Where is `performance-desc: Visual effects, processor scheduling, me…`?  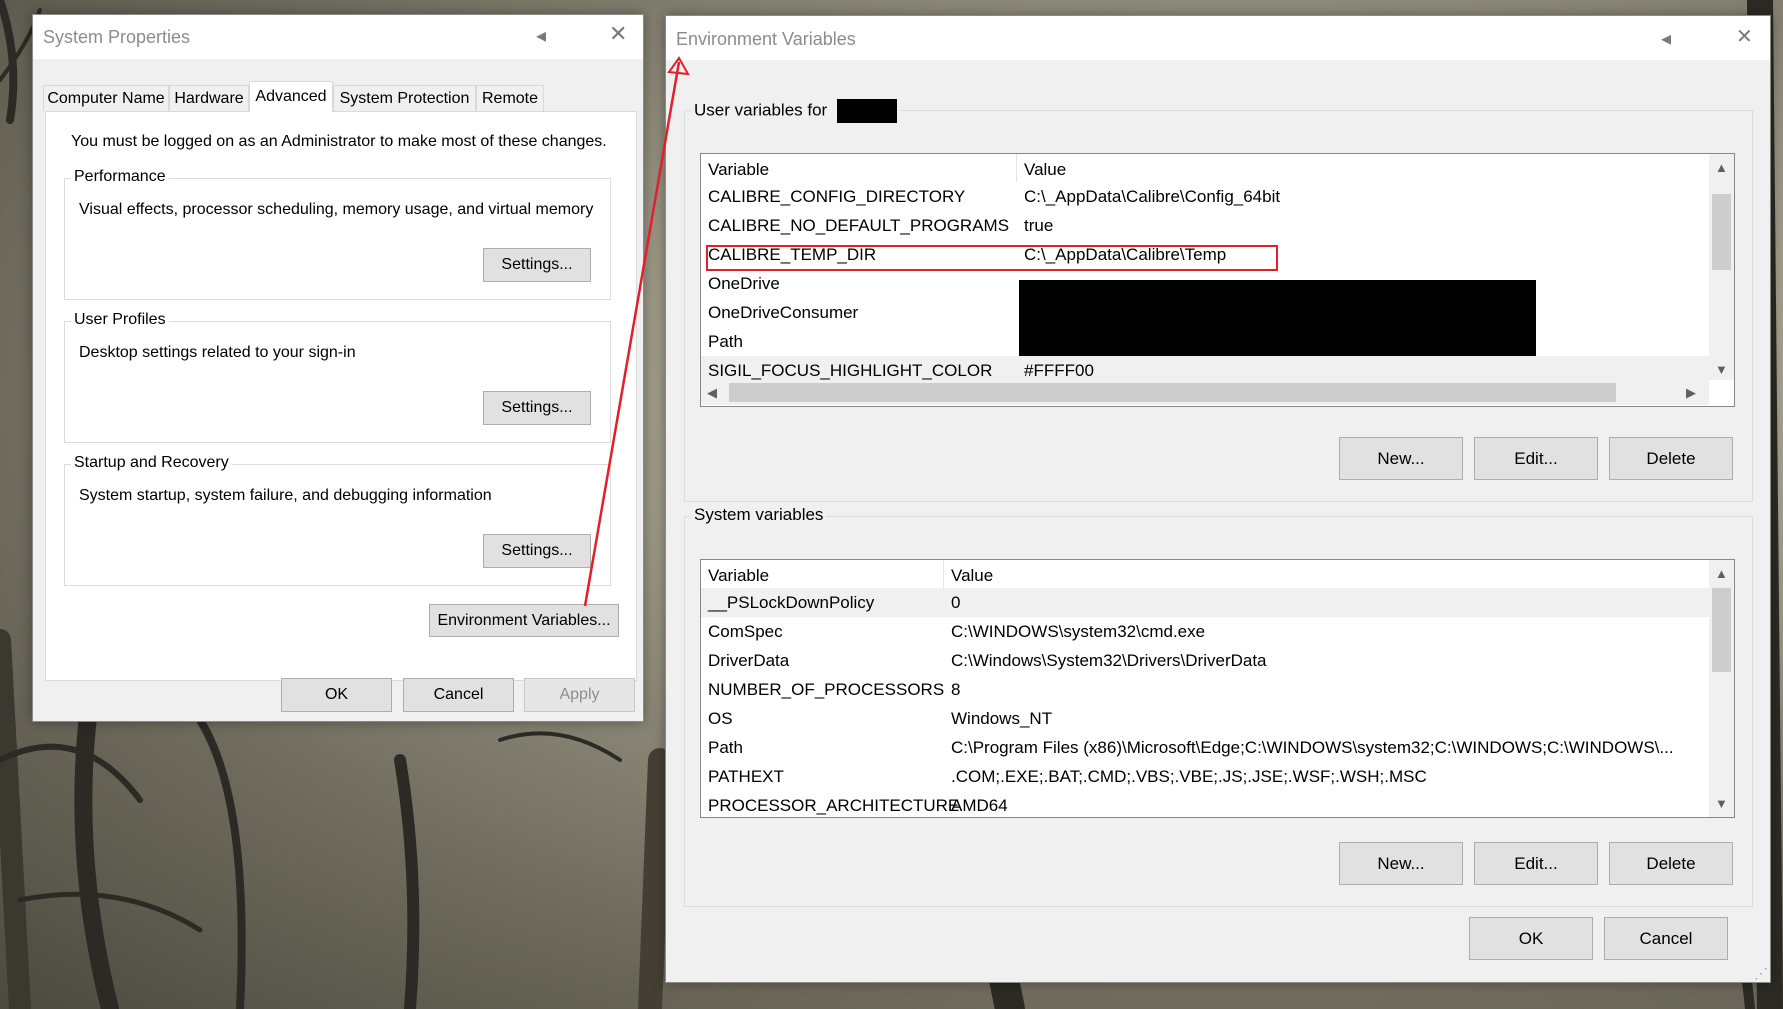
performance-desc: Visual effects, processor scheduling, me… is located at coordinates (336, 209).